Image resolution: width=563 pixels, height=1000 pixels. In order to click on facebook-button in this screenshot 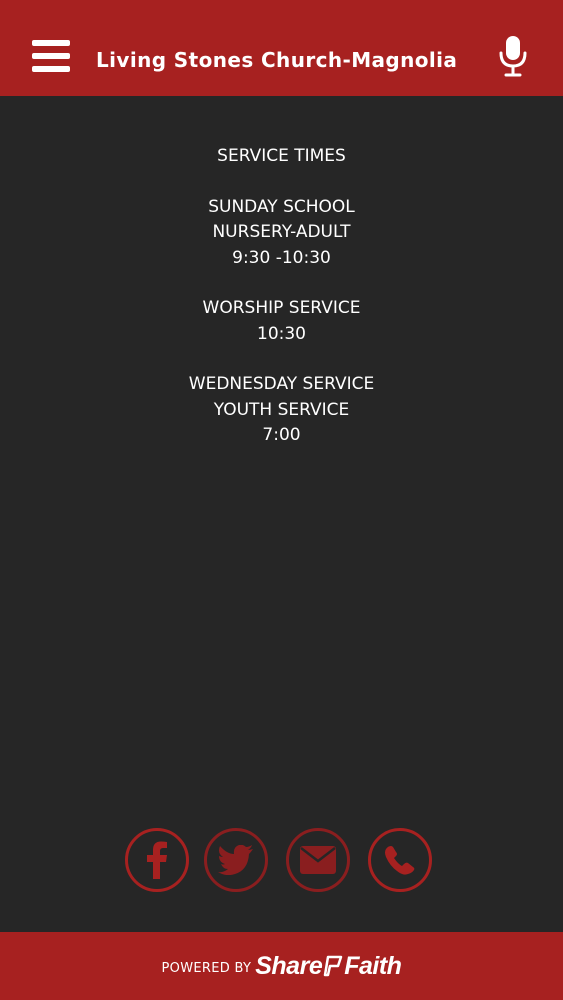, I will do `click(157, 860)`.